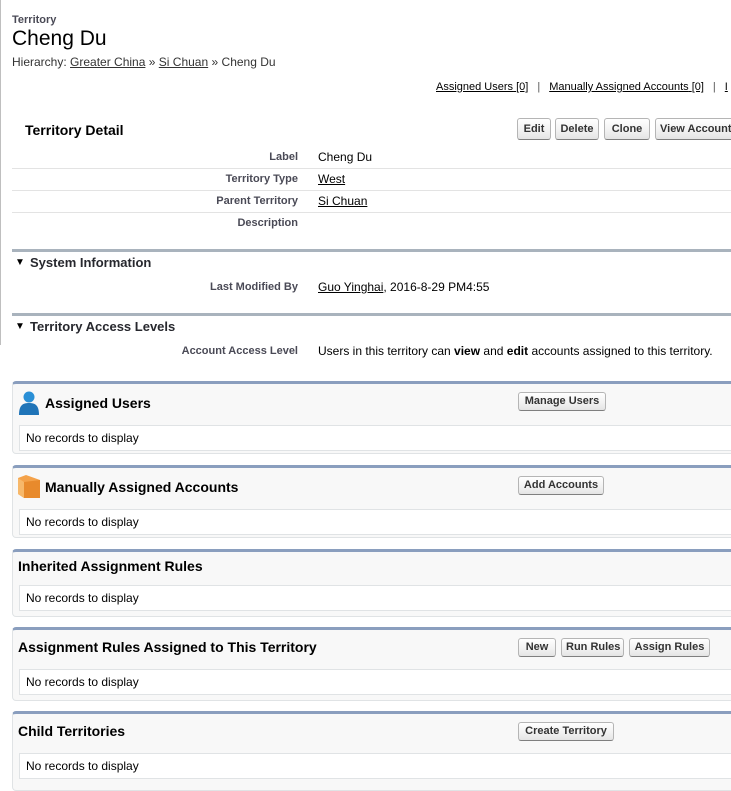 This screenshot has height=791, width=731. Describe the element at coordinates (350, 287) in the screenshot. I see `modified-by-user-link: Guo Yinghai` at that location.